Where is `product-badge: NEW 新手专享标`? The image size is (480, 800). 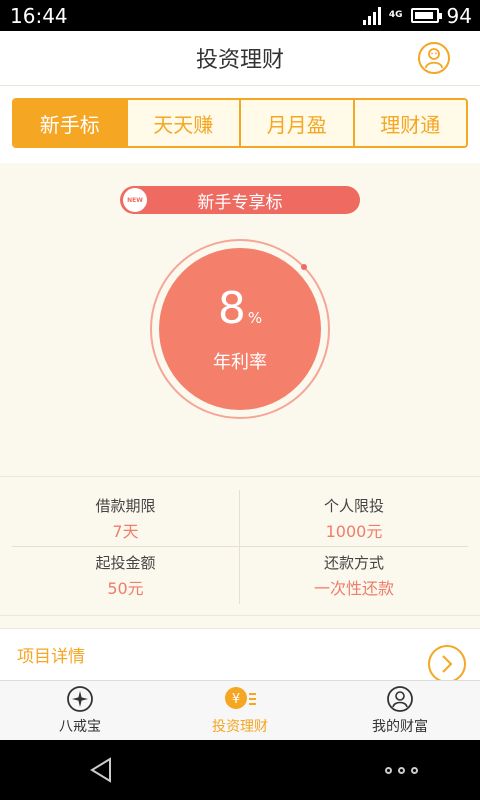 product-badge: NEW 新手专享标 is located at coordinates (240, 200).